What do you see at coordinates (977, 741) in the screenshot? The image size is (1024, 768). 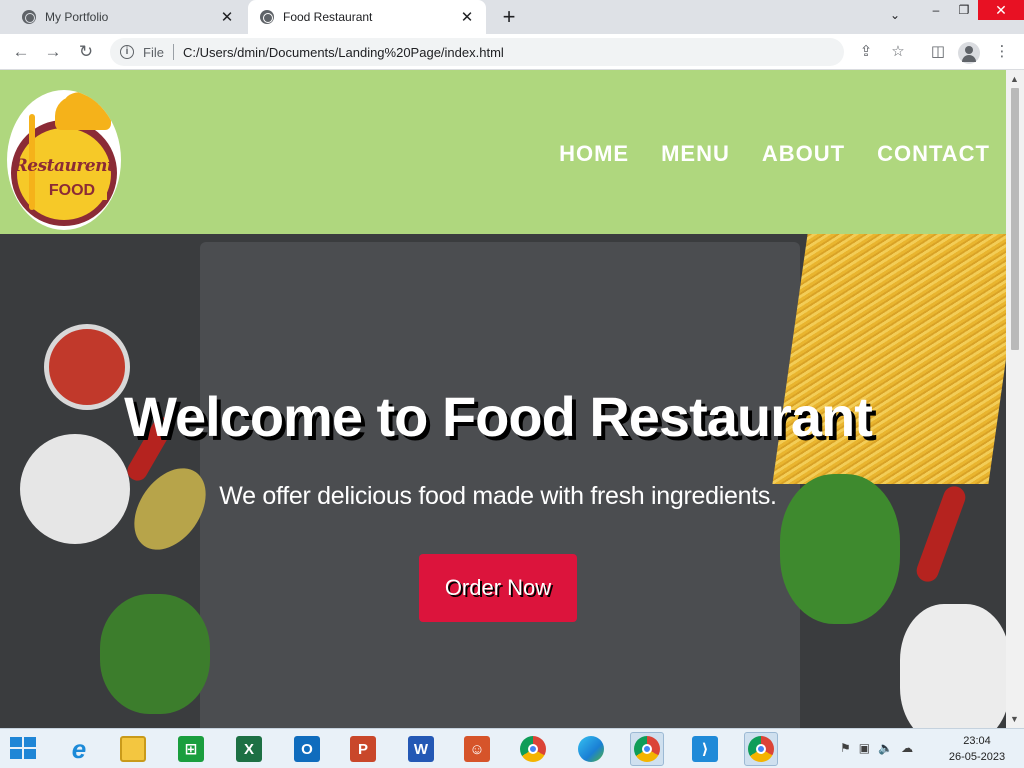 I see `clock-time: 23:04` at bounding box center [977, 741].